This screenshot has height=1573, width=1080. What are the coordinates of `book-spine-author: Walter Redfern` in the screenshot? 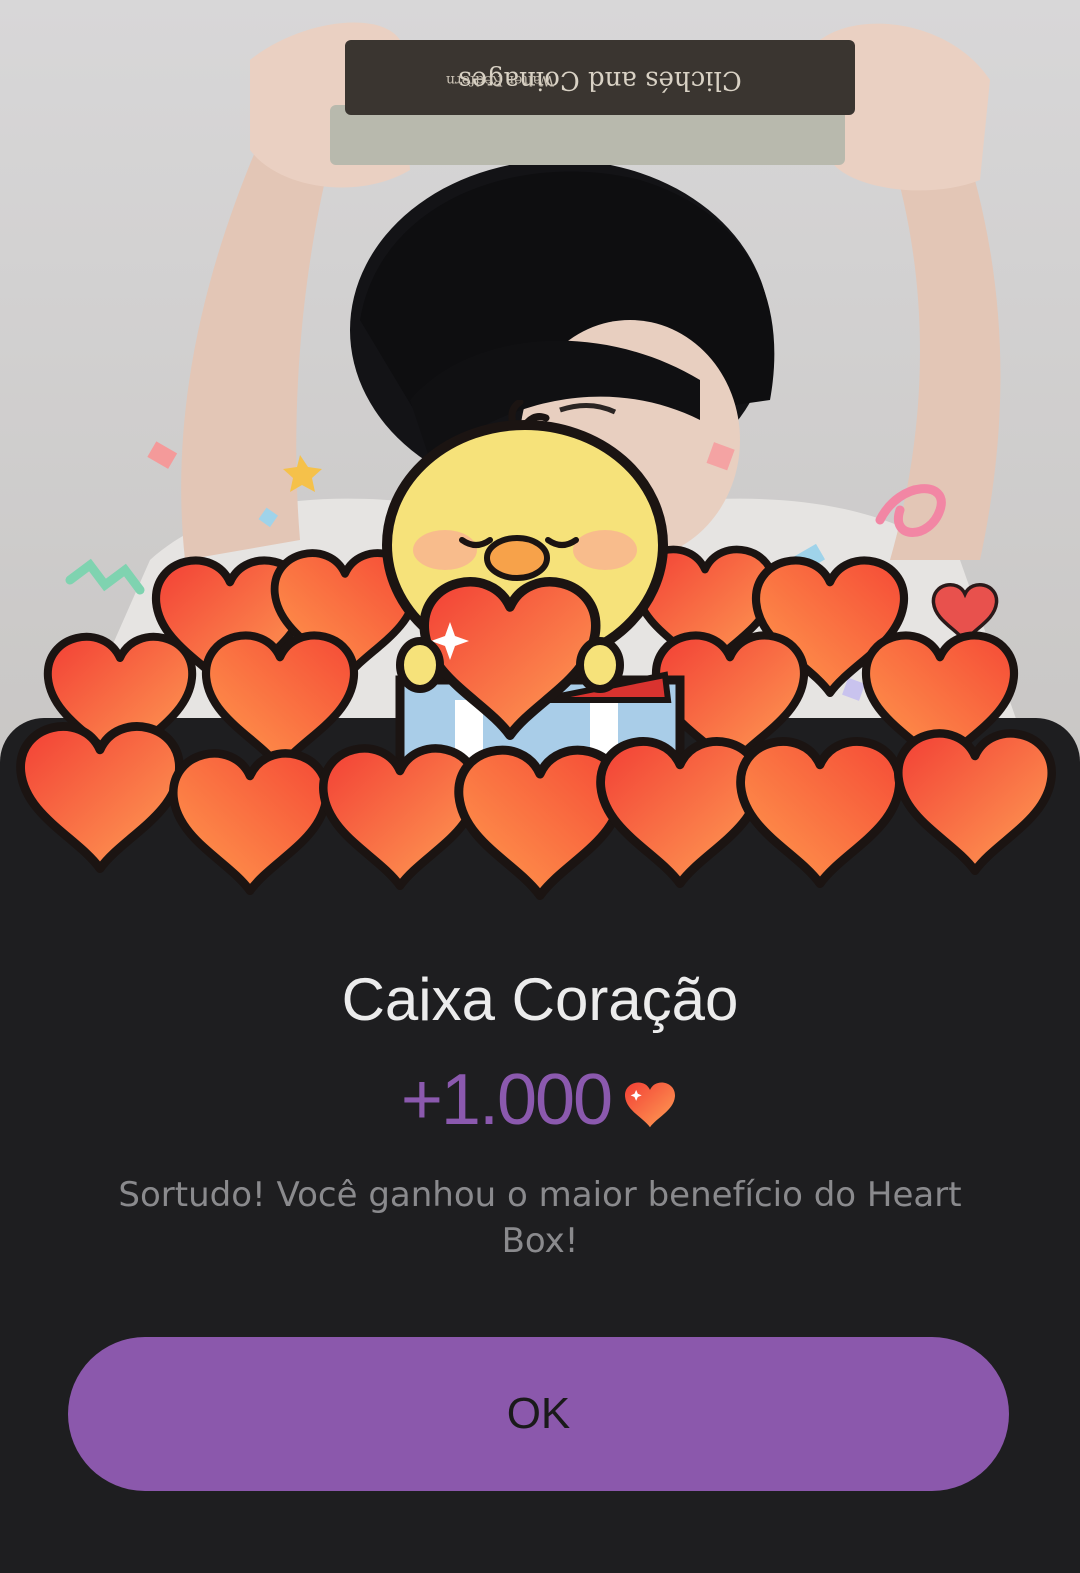 It's located at (500, 80).